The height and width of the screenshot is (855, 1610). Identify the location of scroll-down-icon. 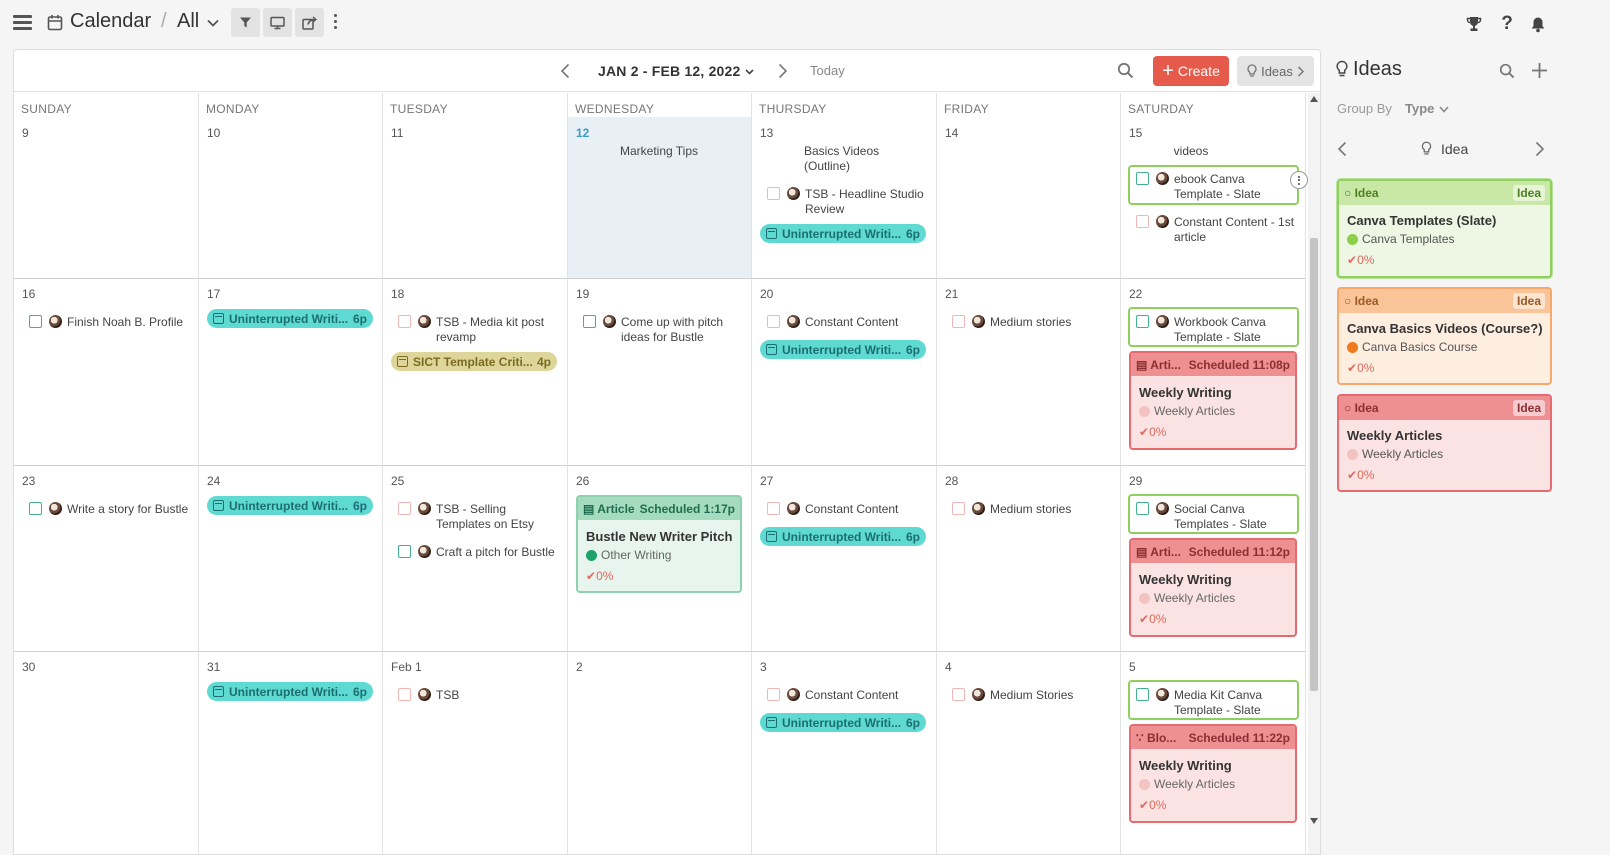
(1314, 821).